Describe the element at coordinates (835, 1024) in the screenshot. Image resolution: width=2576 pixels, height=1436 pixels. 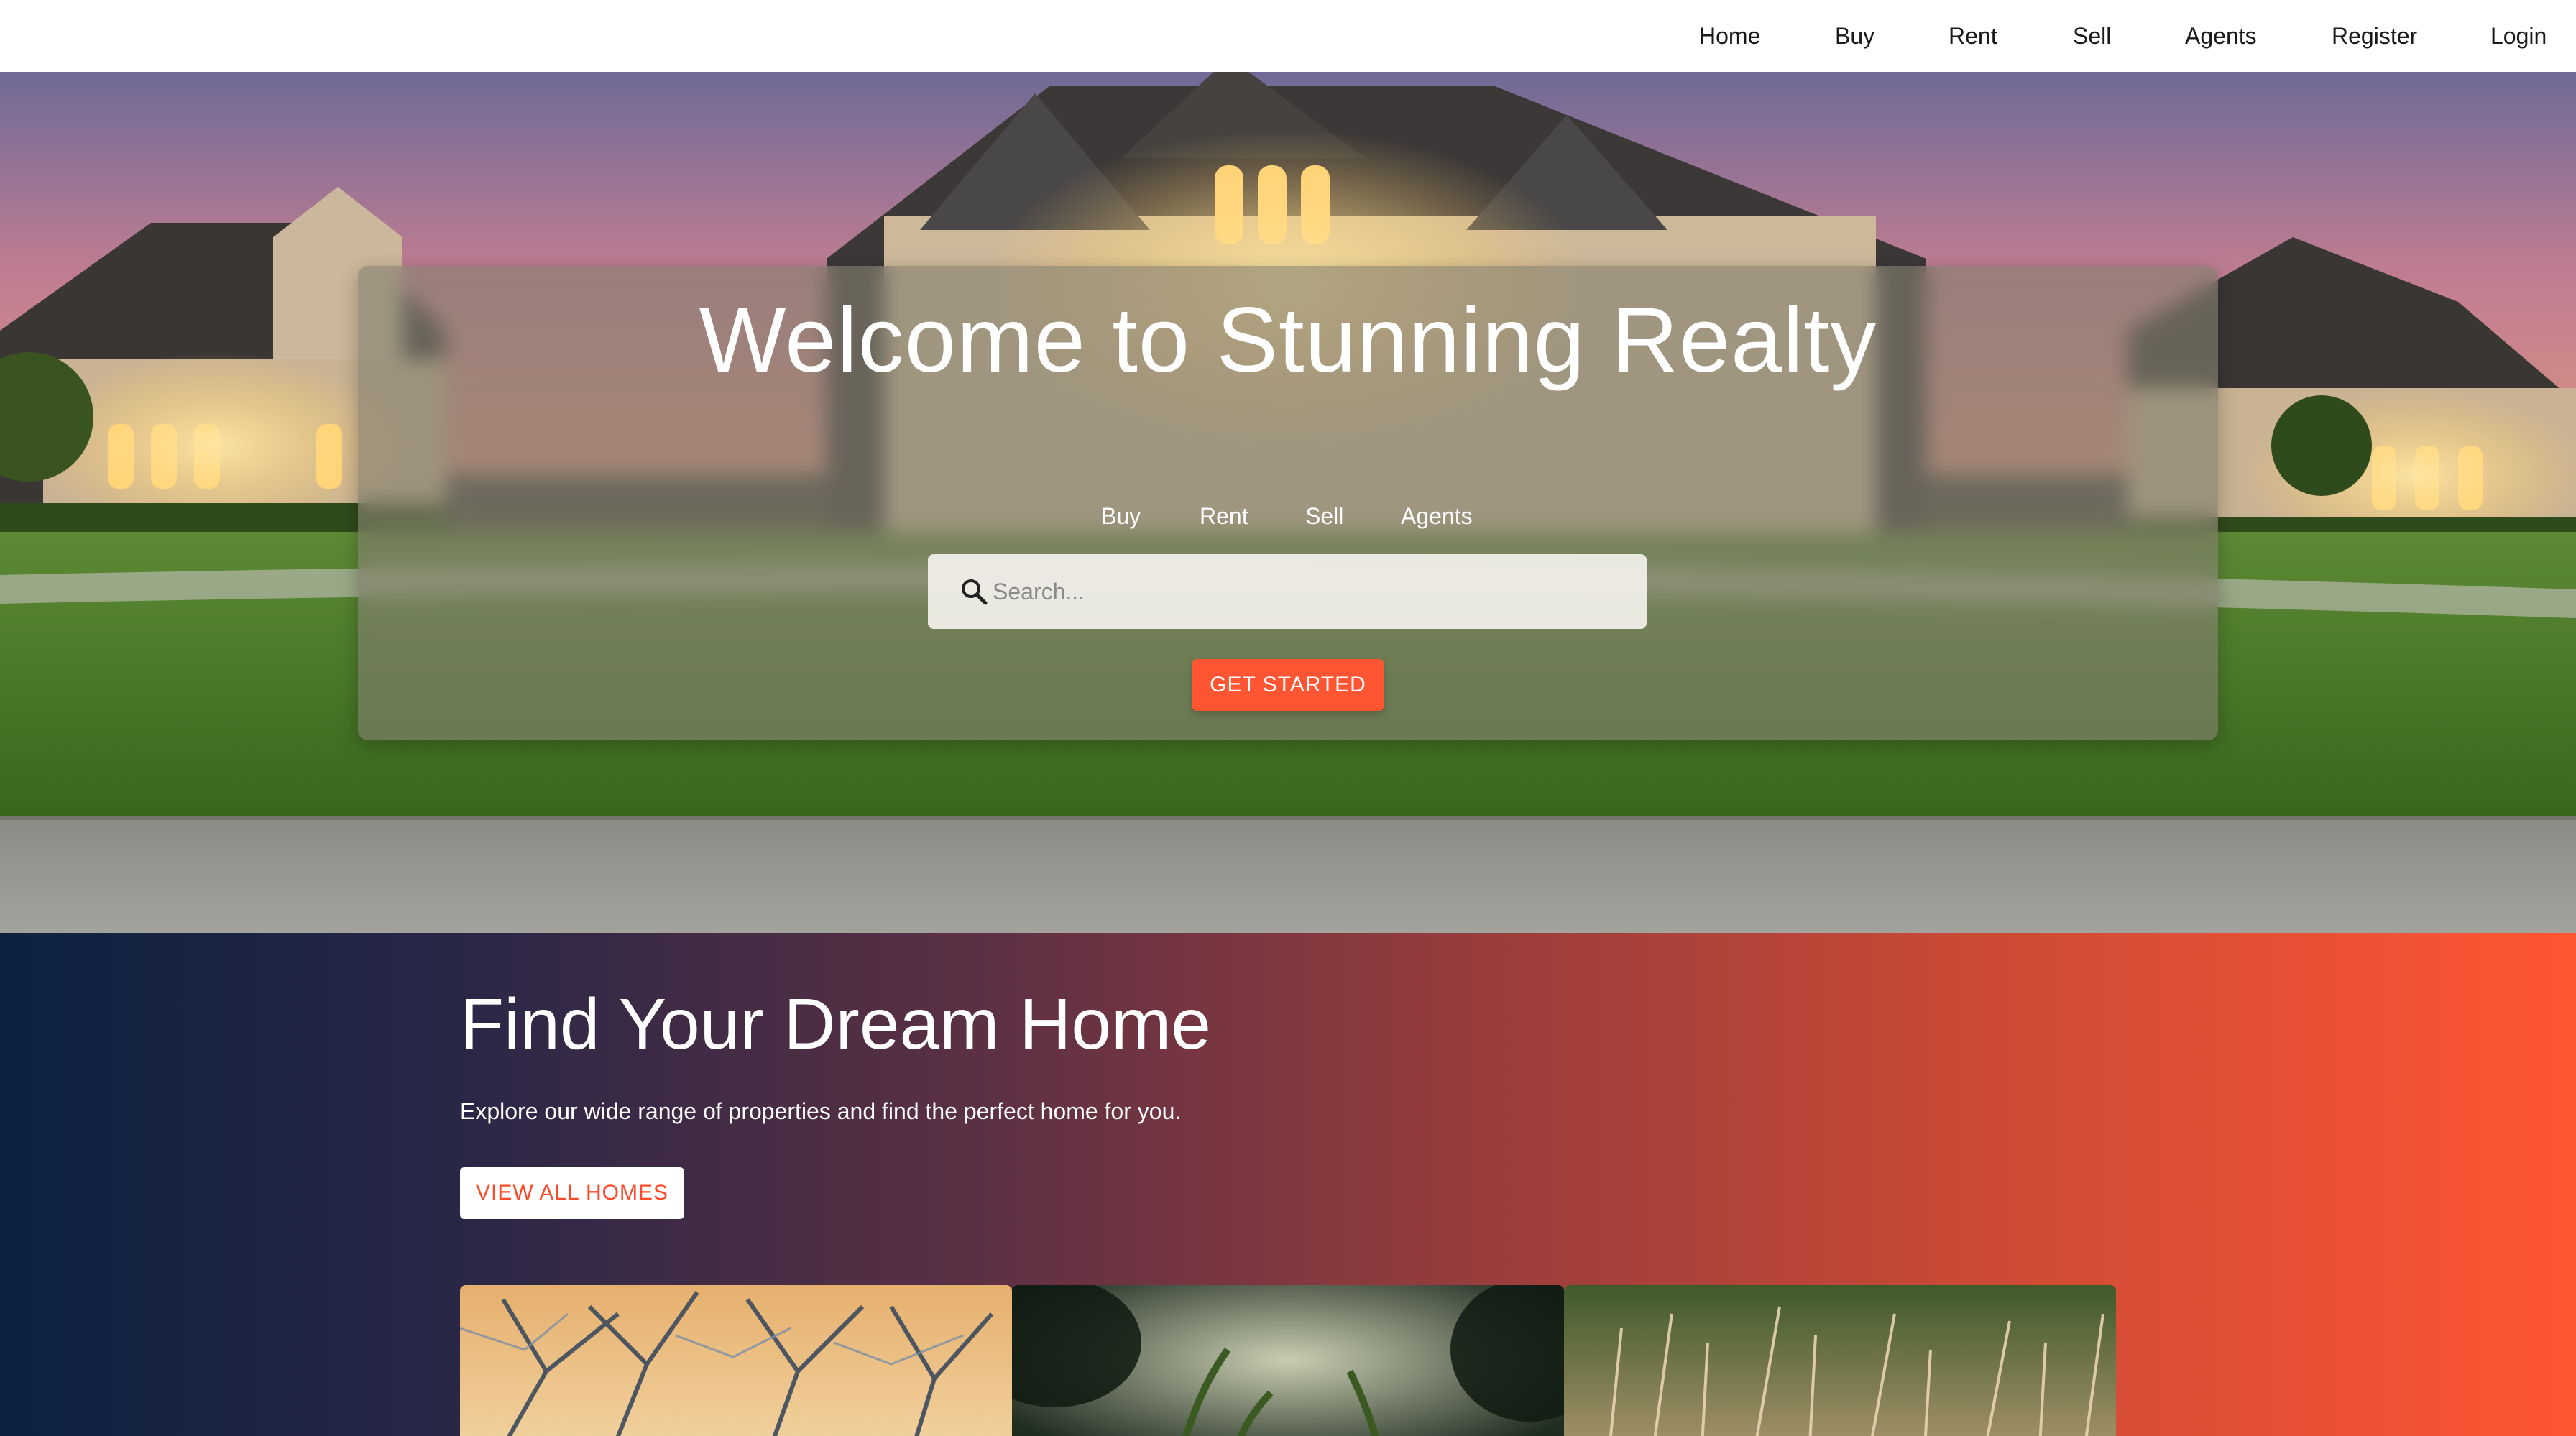
I see `section-title: Find Your Dream Home` at that location.